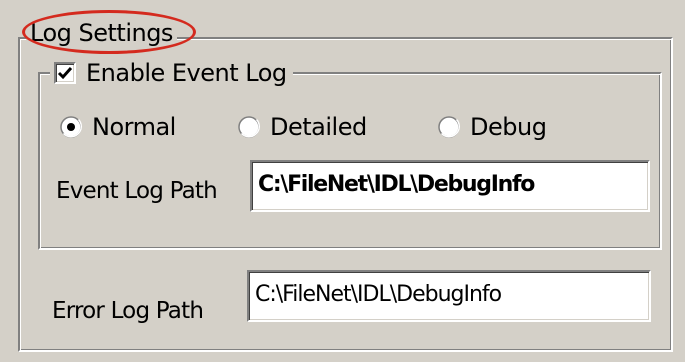  I want to click on enable-event-log-checkbox: Enable Event Log, so click(171, 73).